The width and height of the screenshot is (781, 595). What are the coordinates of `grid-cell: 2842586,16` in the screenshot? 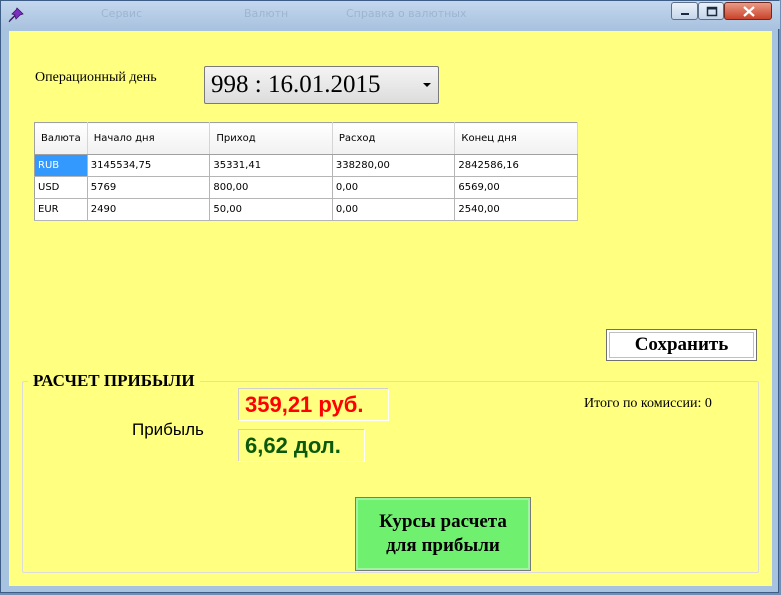 It's located at (516, 165).